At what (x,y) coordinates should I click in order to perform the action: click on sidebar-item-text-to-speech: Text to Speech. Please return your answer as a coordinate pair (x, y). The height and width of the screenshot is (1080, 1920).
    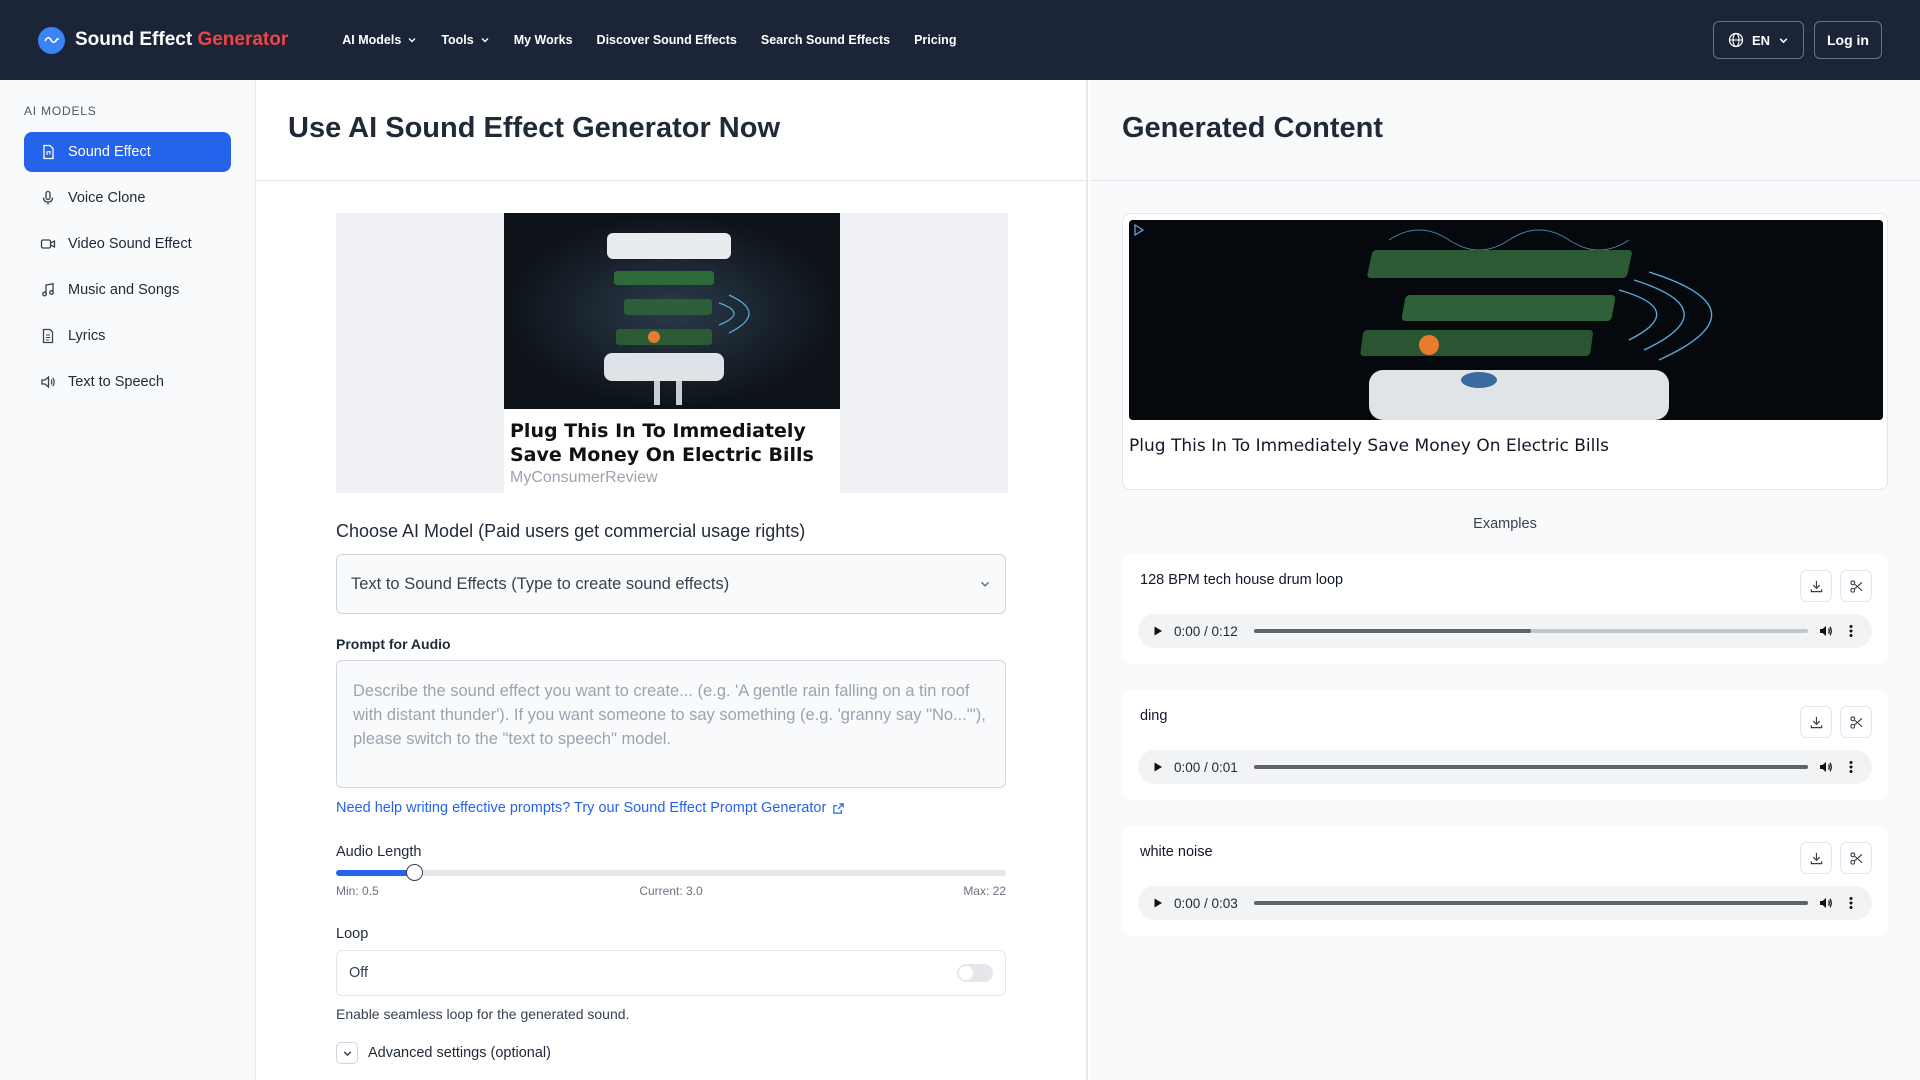
    Looking at the image, I should click on (127, 382).